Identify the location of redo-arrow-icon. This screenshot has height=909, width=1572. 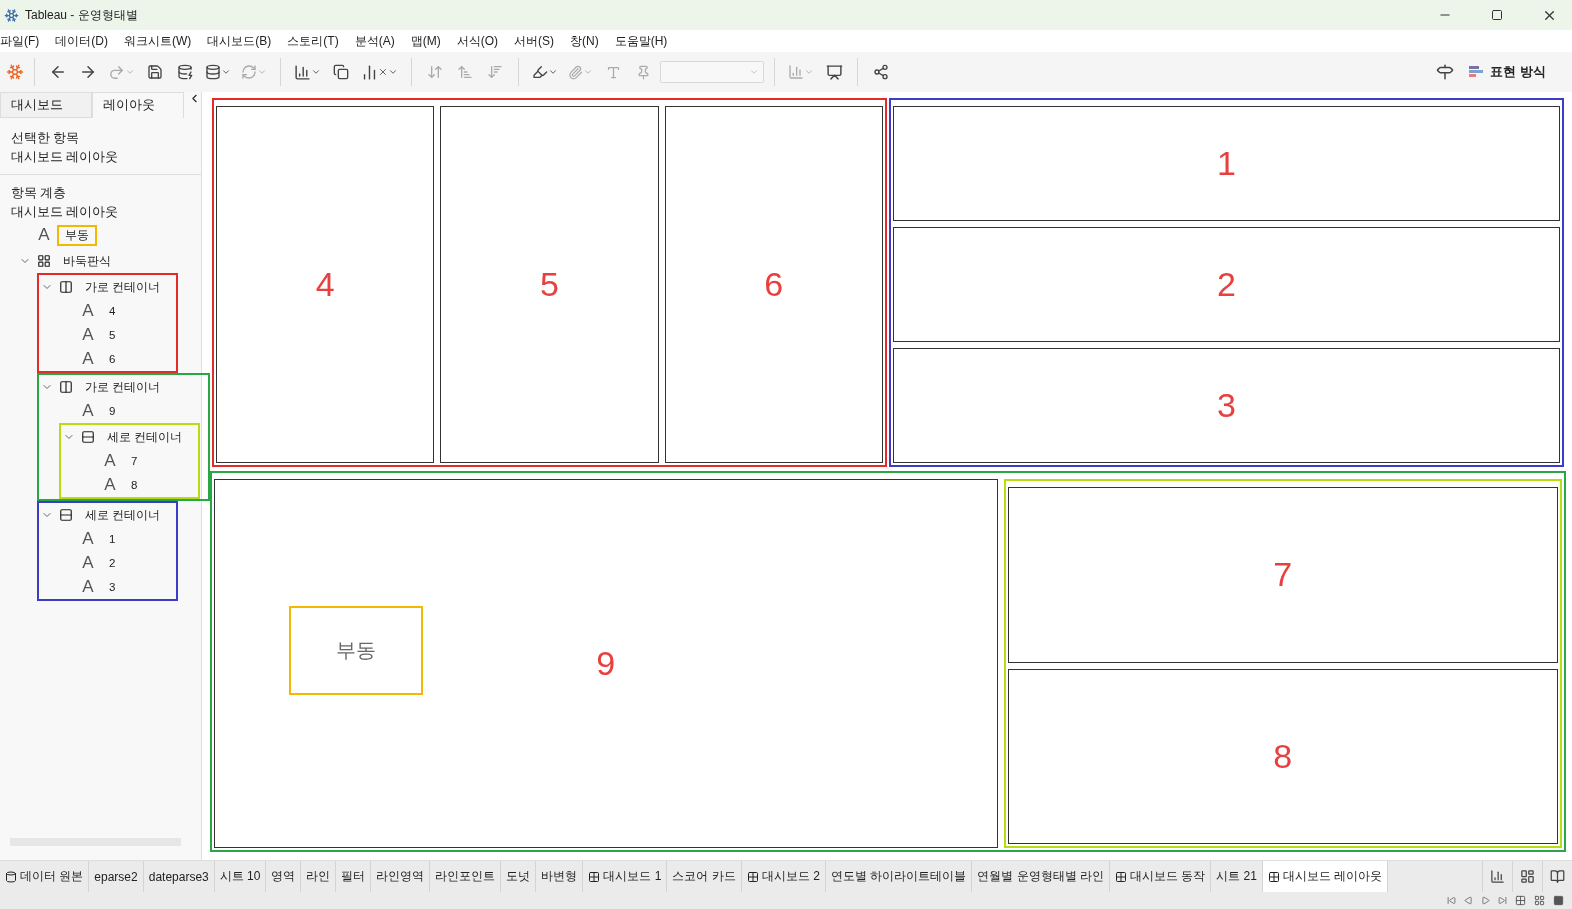
(116, 72).